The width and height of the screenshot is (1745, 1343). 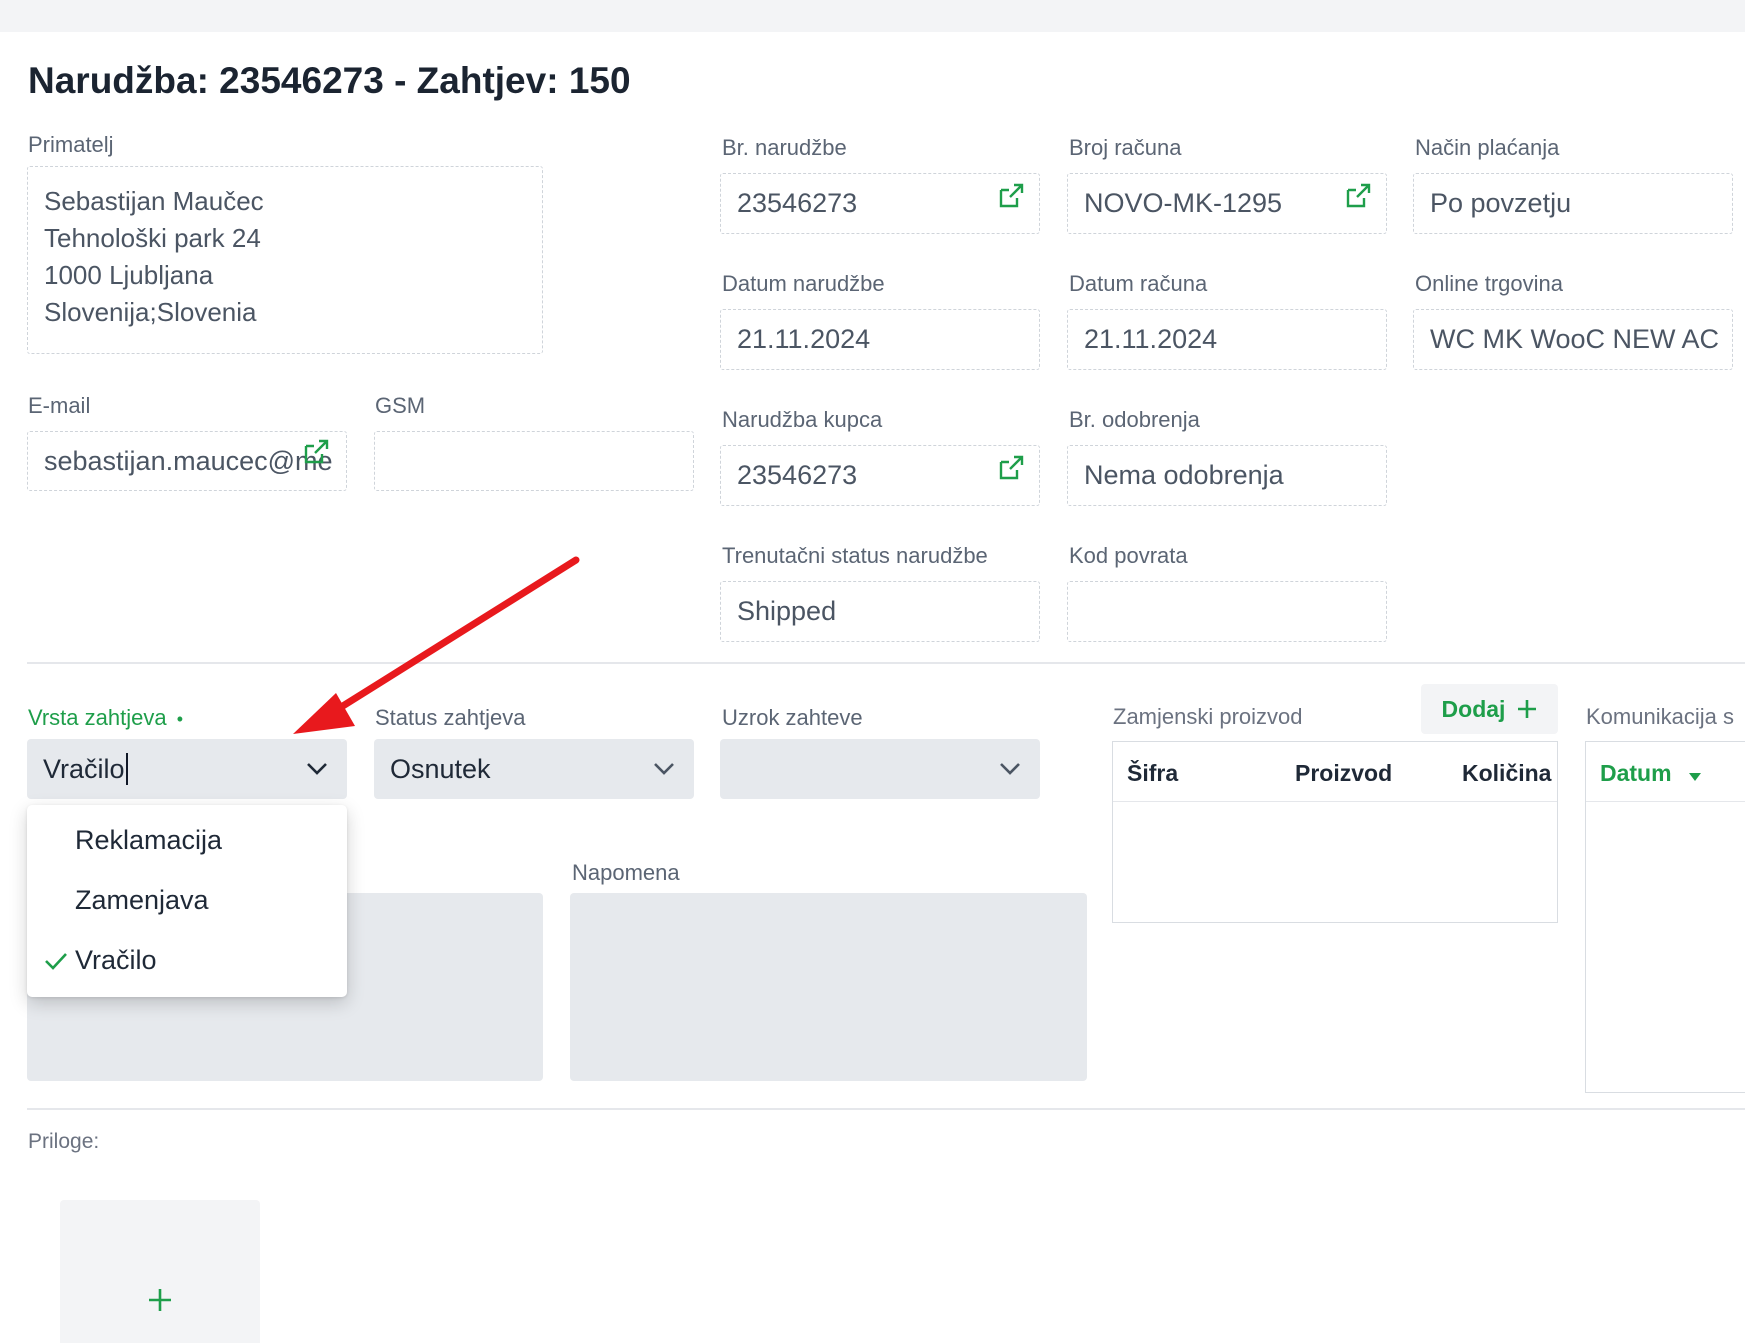 What do you see at coordinates (152, 238) in the screenshot?
I see `recipient-line-street: Tehnološki park 24` at bounding box center [152, 238].